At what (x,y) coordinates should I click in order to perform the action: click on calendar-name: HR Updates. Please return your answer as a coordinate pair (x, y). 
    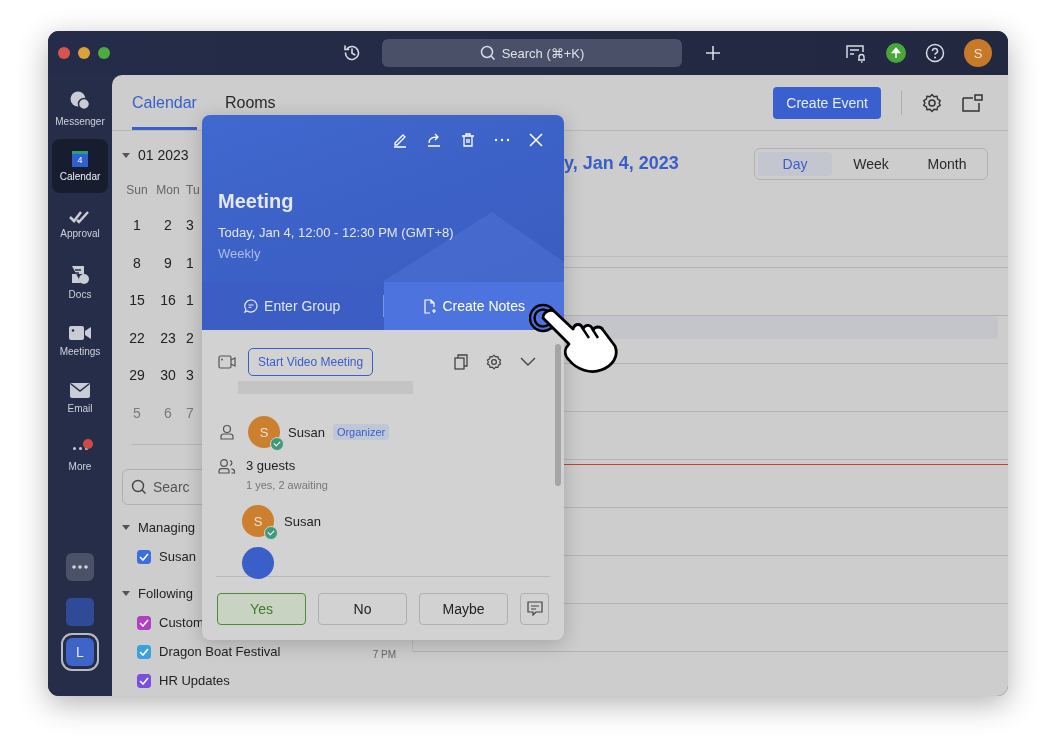
    Looking at the image, I should click on (194, 680).